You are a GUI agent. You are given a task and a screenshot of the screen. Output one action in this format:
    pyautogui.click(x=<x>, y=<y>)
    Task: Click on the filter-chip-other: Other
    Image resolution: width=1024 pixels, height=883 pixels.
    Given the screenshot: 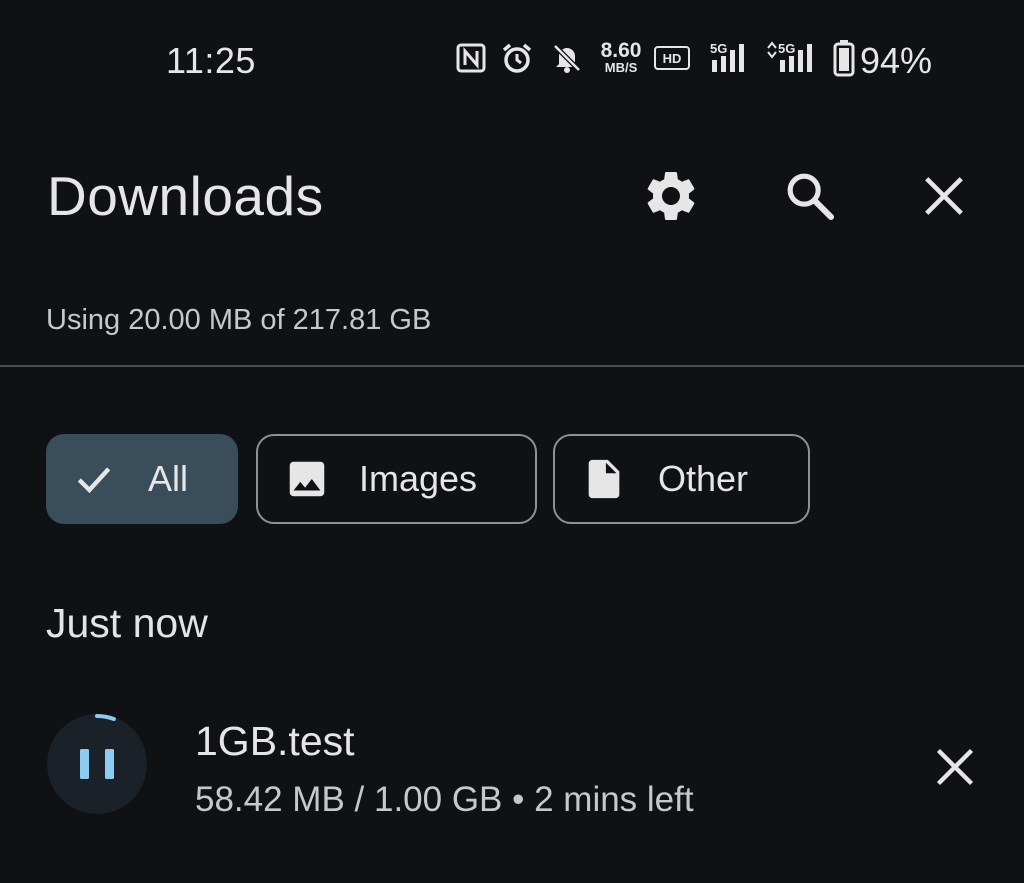 What is the action you would take?
    pyautogui.click(x=681, y=479)
    